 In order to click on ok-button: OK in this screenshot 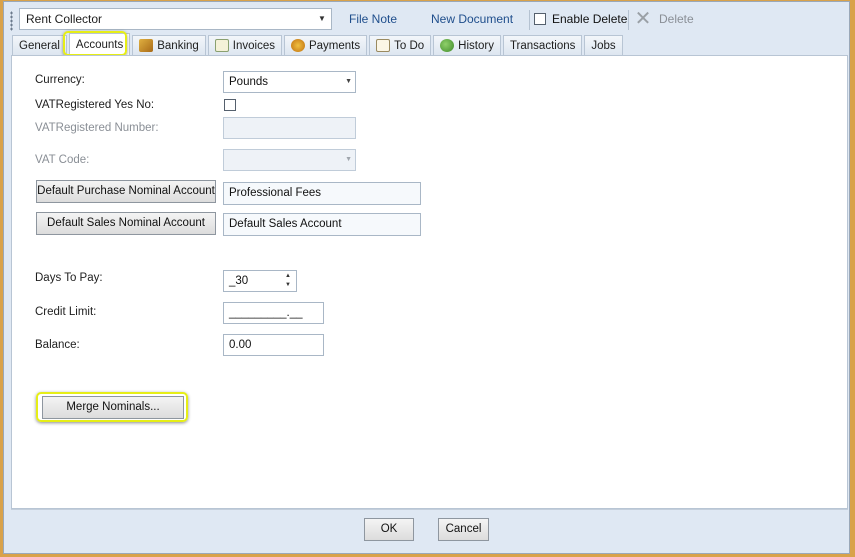, I will do `click(389, 529)`.